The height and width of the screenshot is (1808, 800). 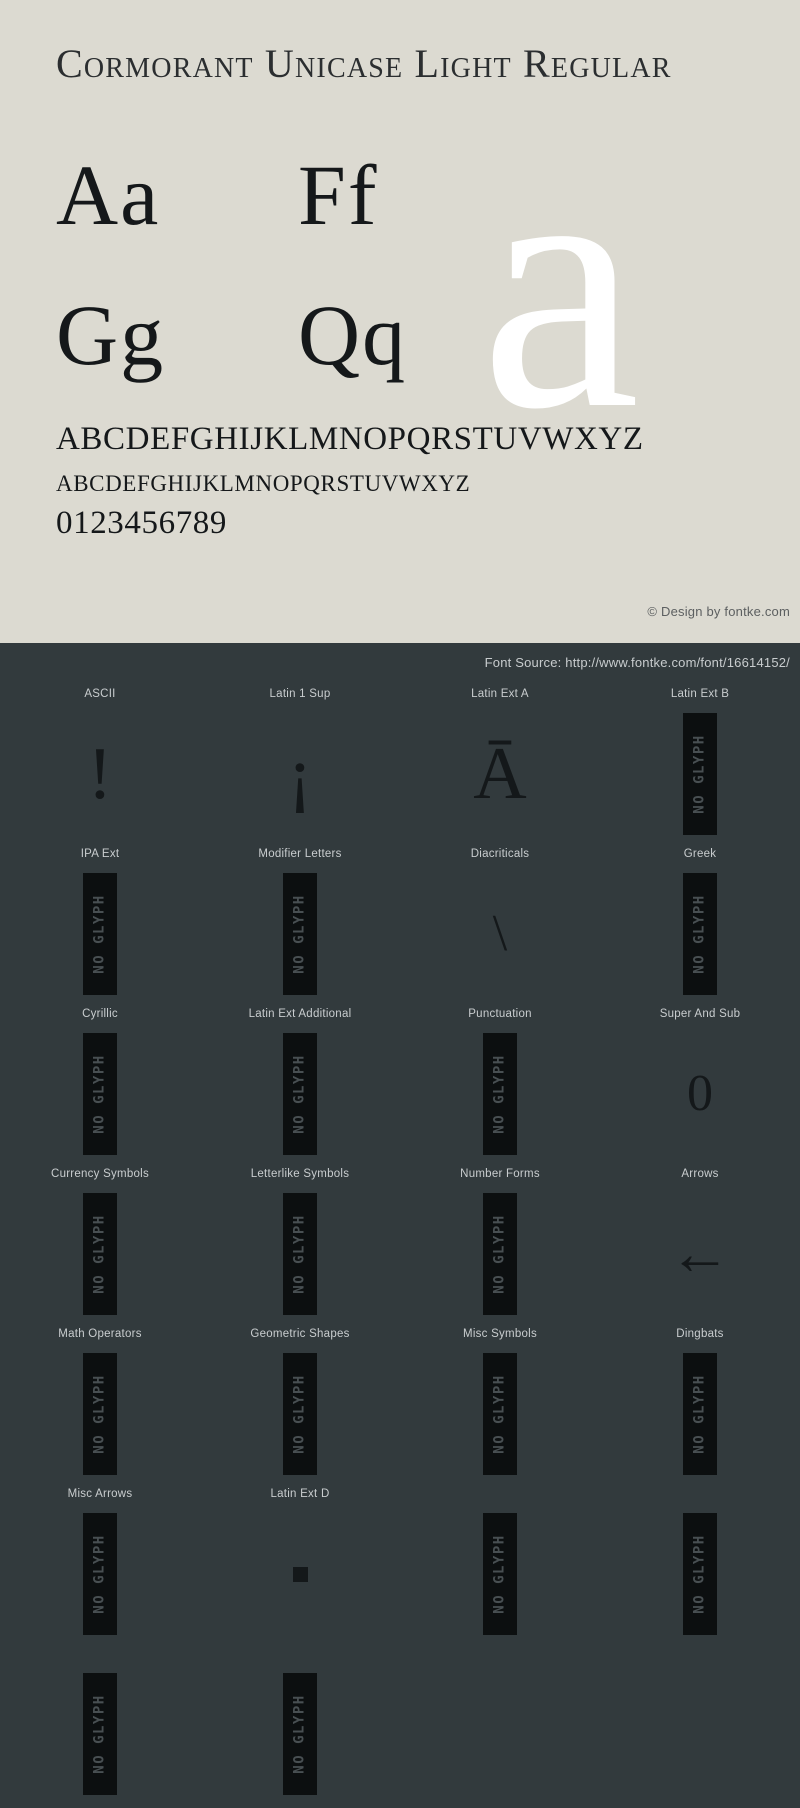 I want to click on unicode-block-cell: Latin Ext D, so click(x=300, y=1563).